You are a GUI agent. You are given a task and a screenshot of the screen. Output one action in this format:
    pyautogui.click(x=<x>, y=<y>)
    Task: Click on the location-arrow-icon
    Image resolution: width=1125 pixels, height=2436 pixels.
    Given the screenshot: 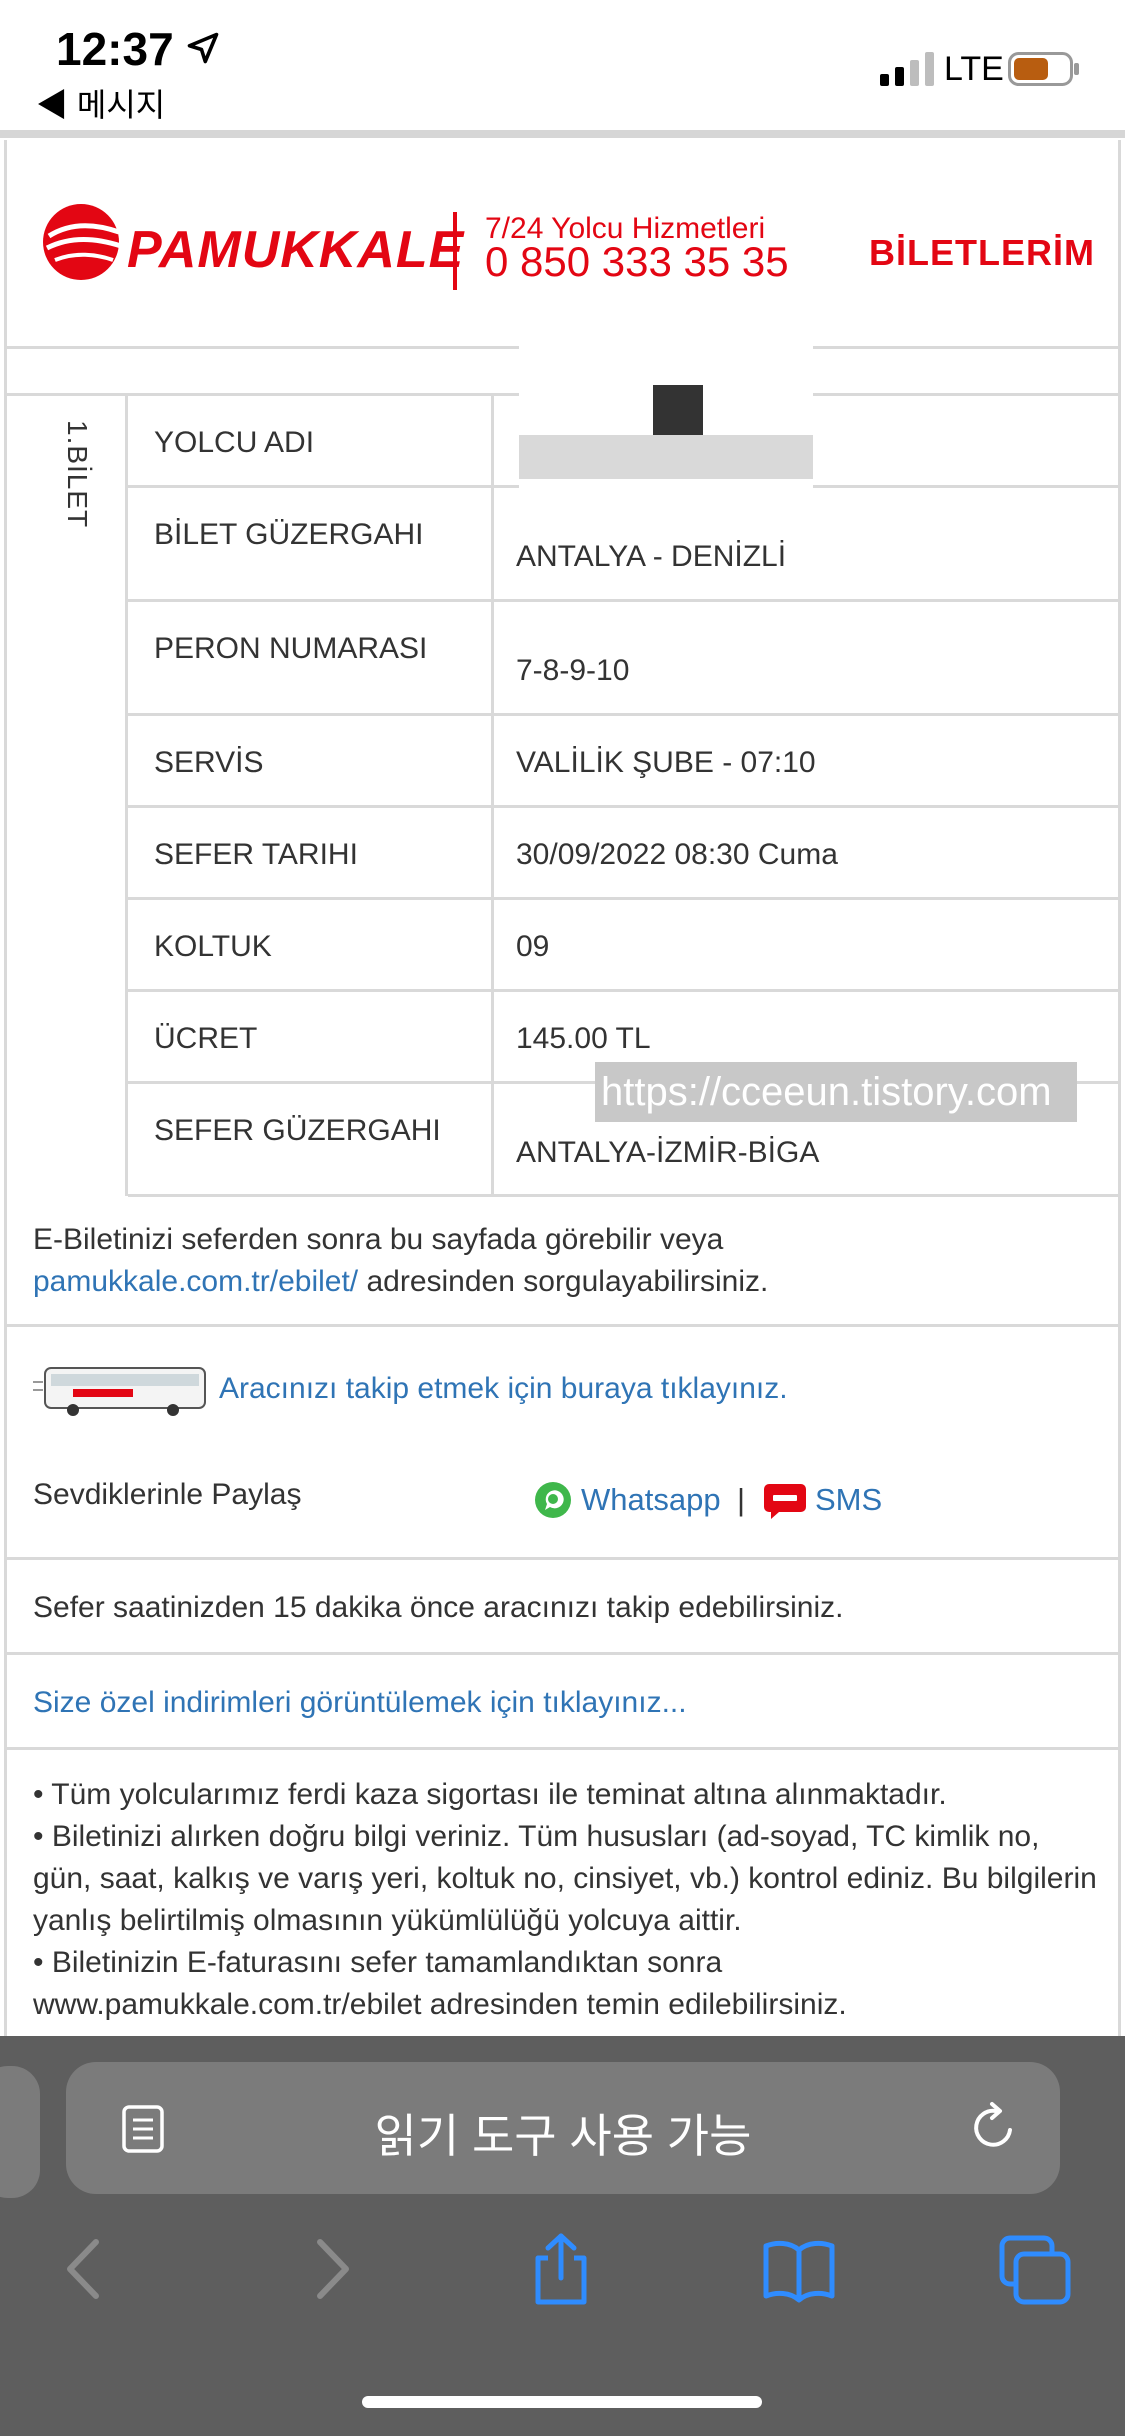 What is the action you would take?
    pyautogui.click(x=203, y=48)
    